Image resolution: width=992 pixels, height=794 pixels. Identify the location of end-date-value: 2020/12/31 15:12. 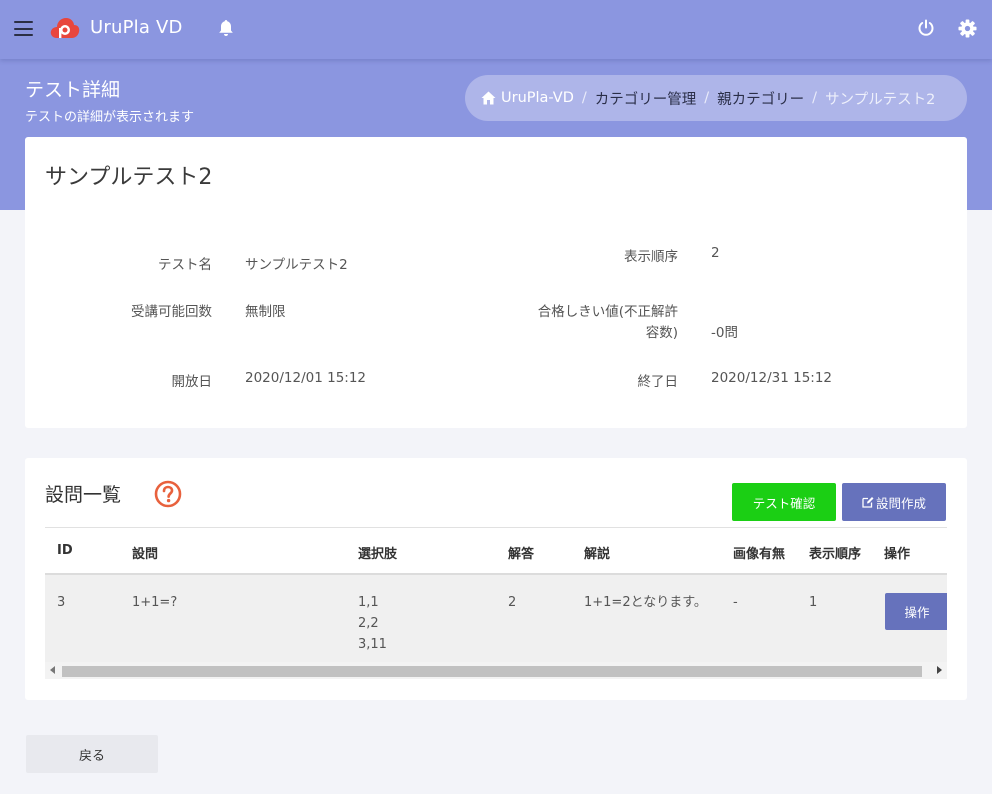
(772, 378).